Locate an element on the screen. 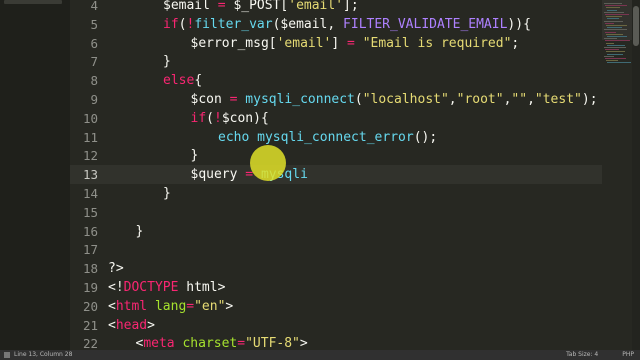  tab-size: Tab Size: 4 is located at coordinates (582, 355).